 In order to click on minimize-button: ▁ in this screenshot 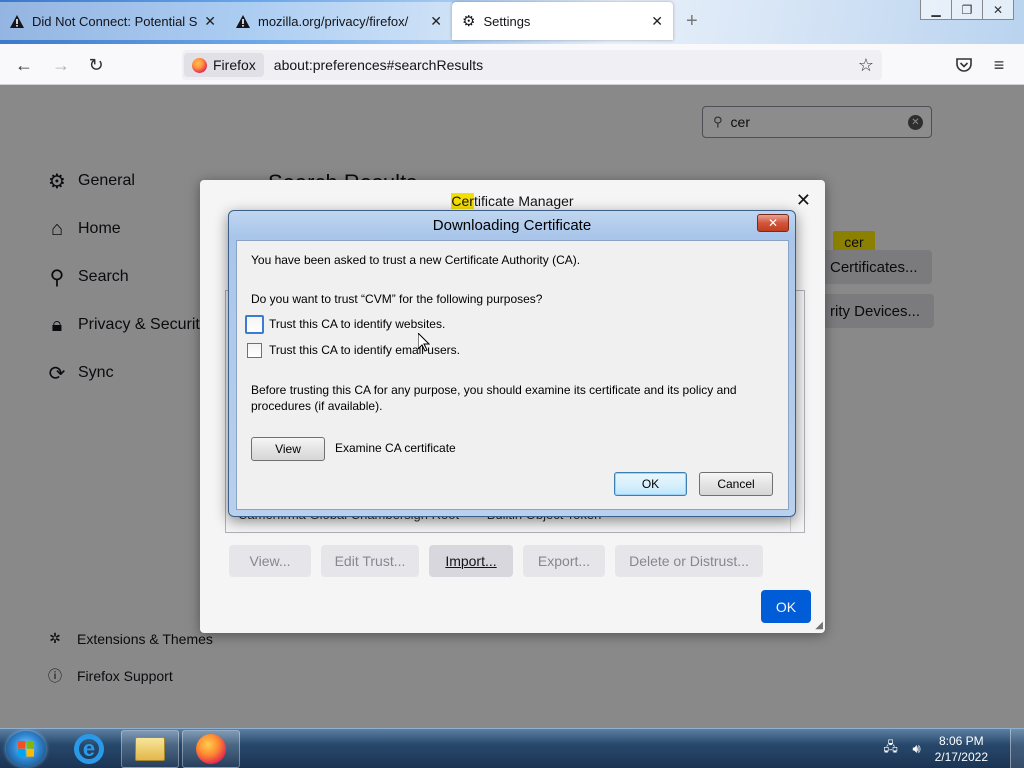, I will do `click(936, 10)`.